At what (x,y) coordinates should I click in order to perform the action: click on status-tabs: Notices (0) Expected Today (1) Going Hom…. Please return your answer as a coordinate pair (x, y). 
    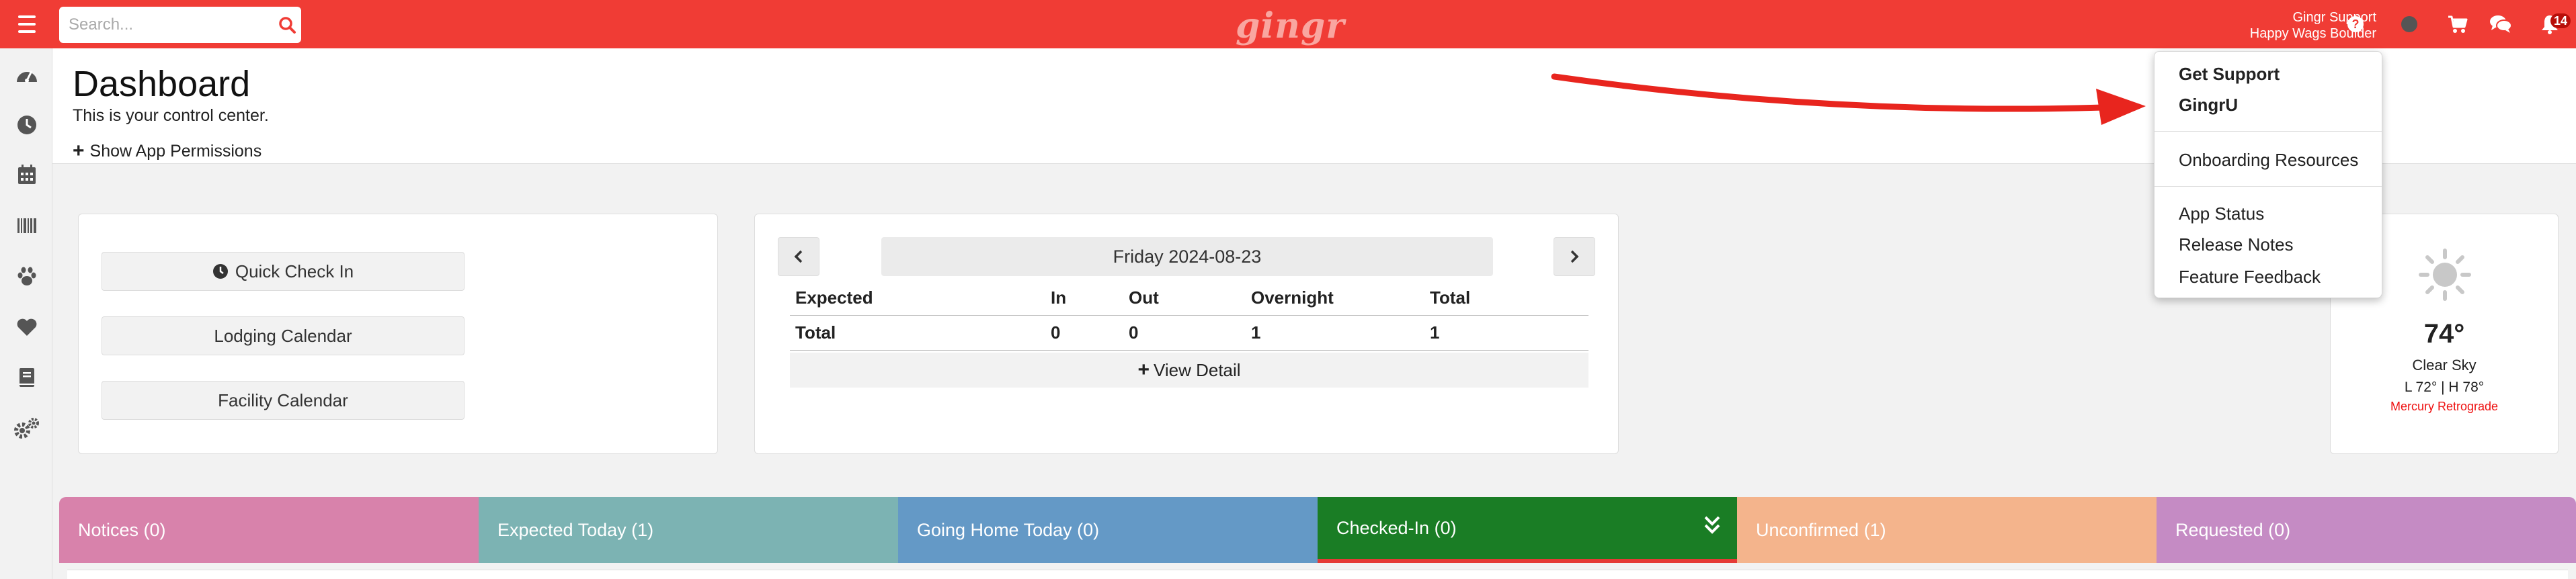
    Looking at the image, I should click on (1317, 530).